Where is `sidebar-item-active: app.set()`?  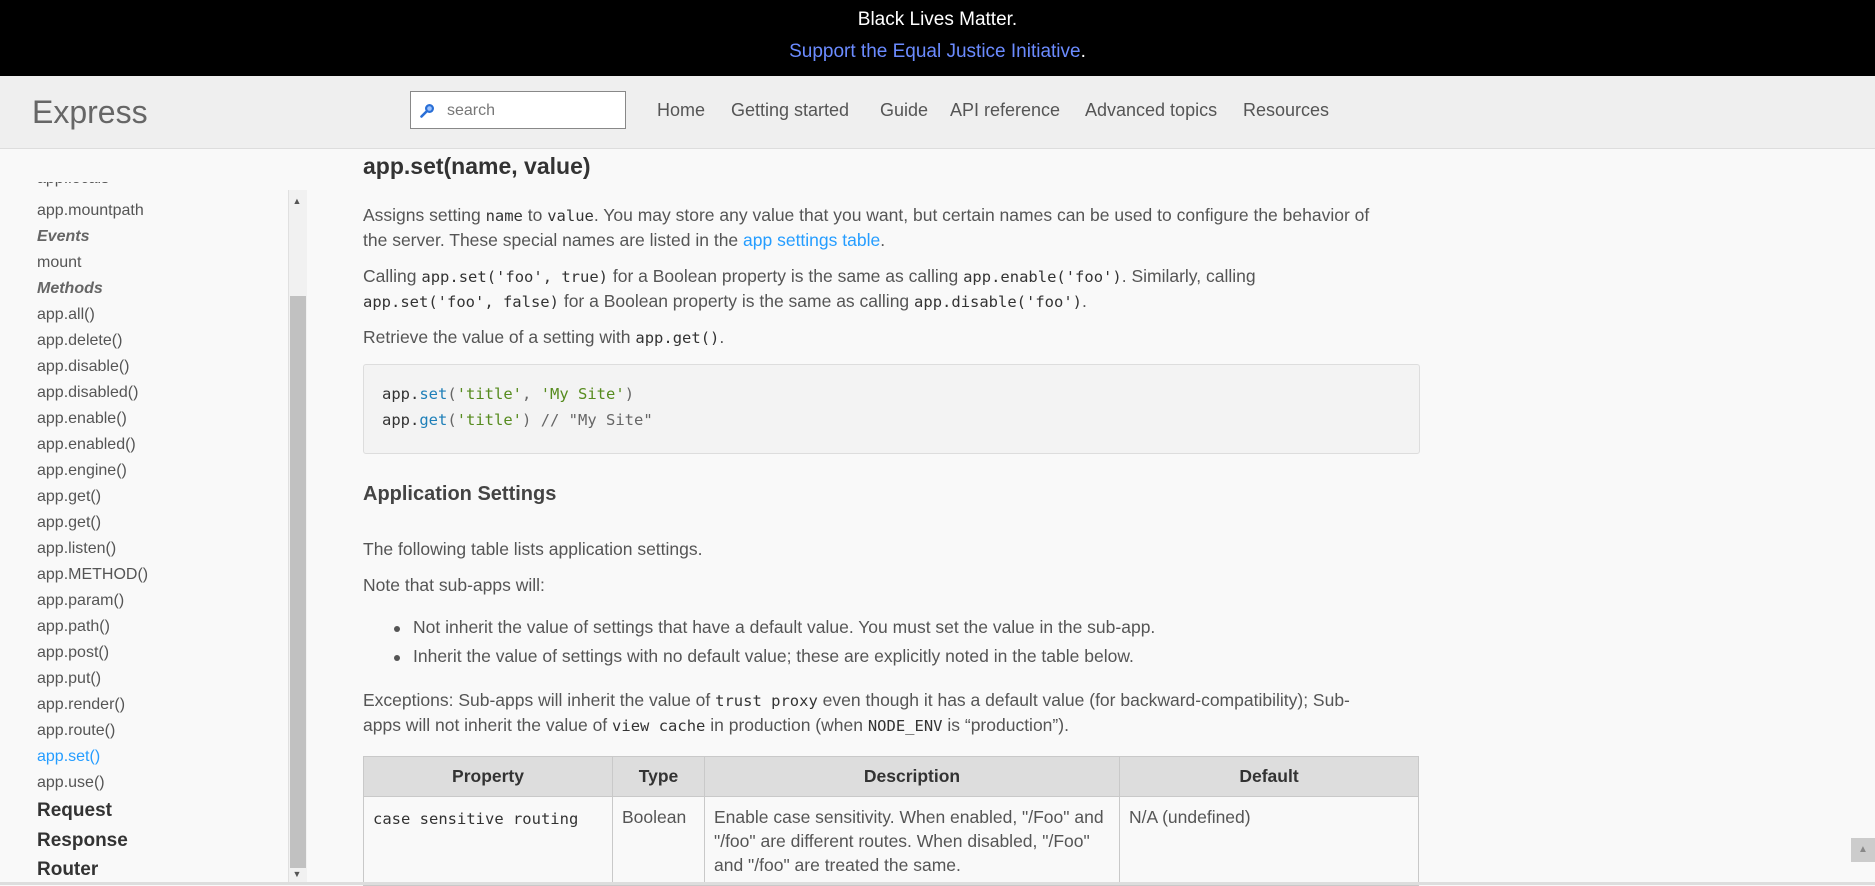
sidebar-item-active: app.set() is located at coordinates (68, 757).